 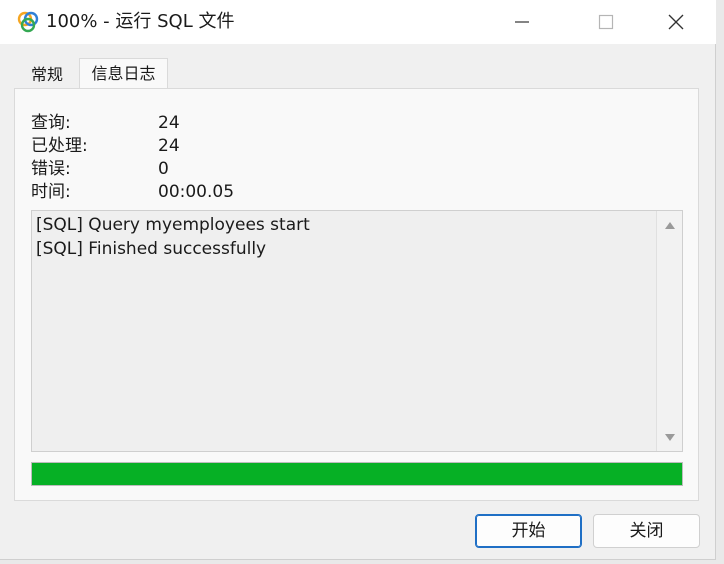 I want to click on stat-value-processed: 24, so click(x=169, y=146).